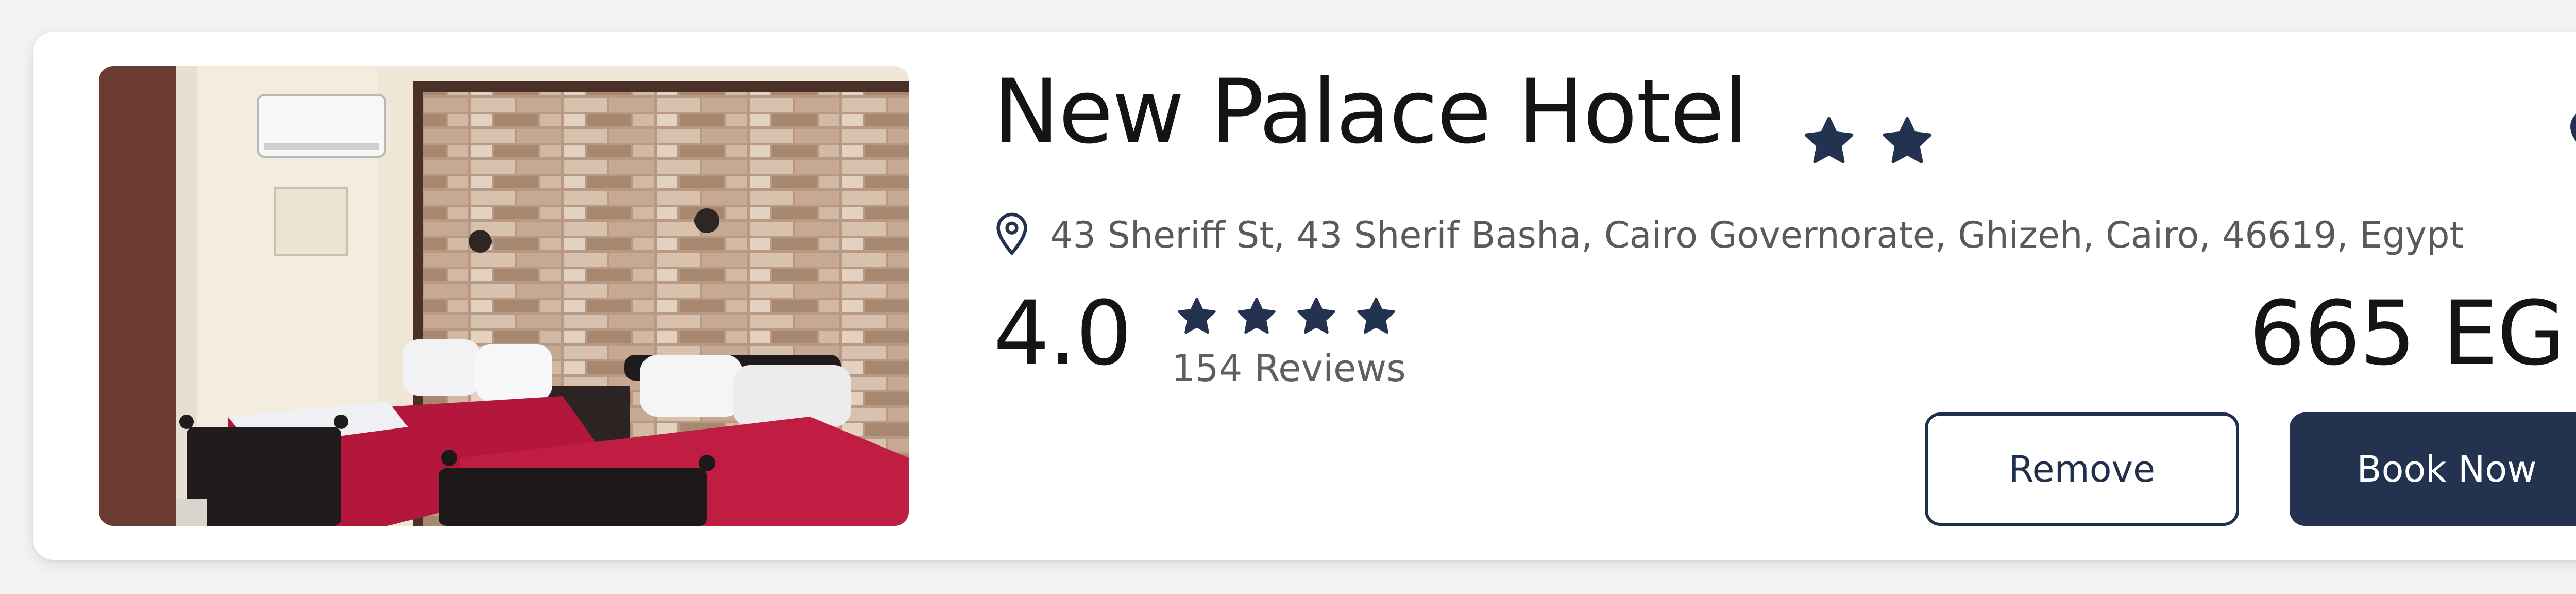 The height and width of the screenshot is (594, 2576). Describe the element at coordinates (1011, 235) in the screenshot. I see `map-pin-icon` at that location.